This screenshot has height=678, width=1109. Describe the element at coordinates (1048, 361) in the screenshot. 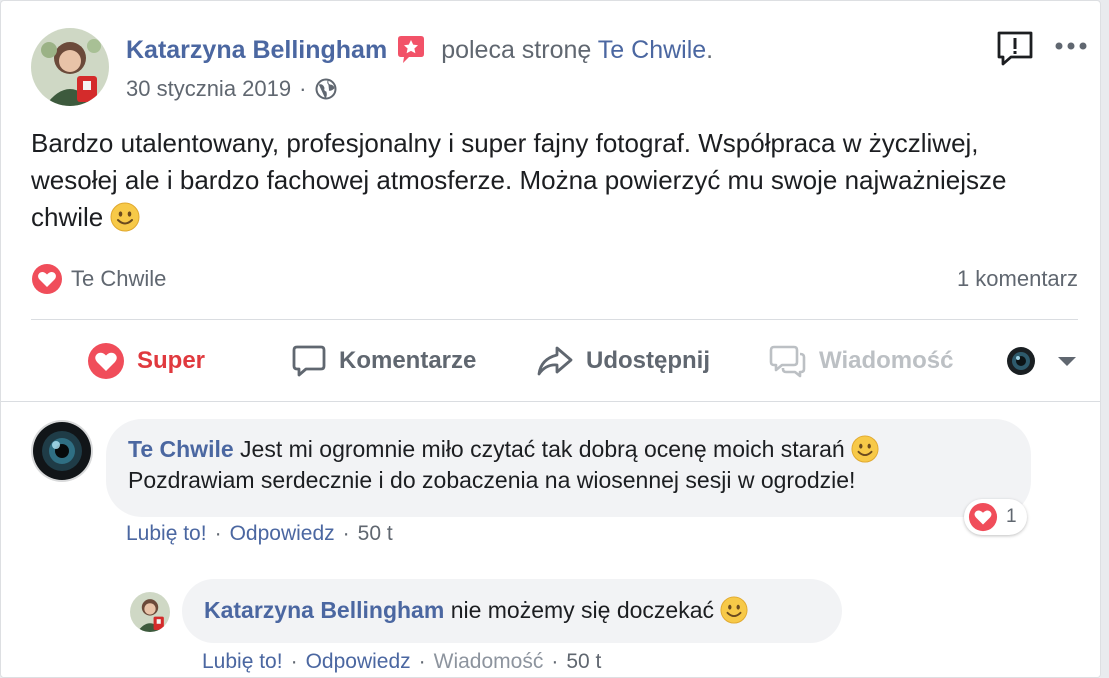

I see `page-selector-button` at that location.